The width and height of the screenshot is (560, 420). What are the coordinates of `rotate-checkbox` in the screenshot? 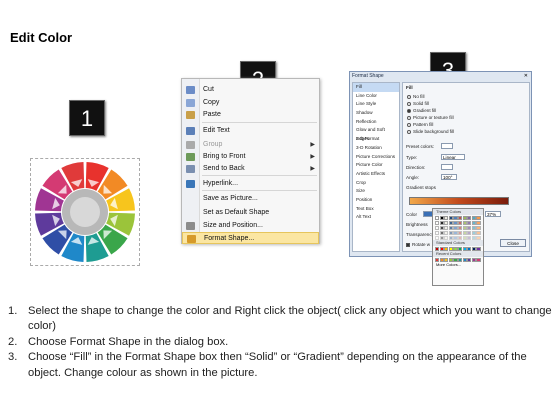 It's located at (408, 244).